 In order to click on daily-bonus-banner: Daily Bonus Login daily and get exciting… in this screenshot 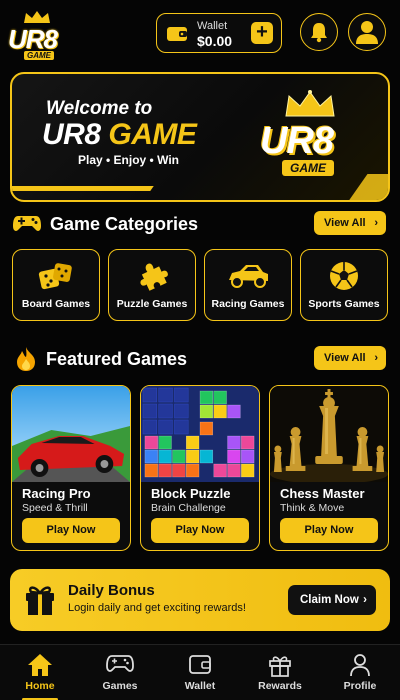, I will do `click(200, 600)`.